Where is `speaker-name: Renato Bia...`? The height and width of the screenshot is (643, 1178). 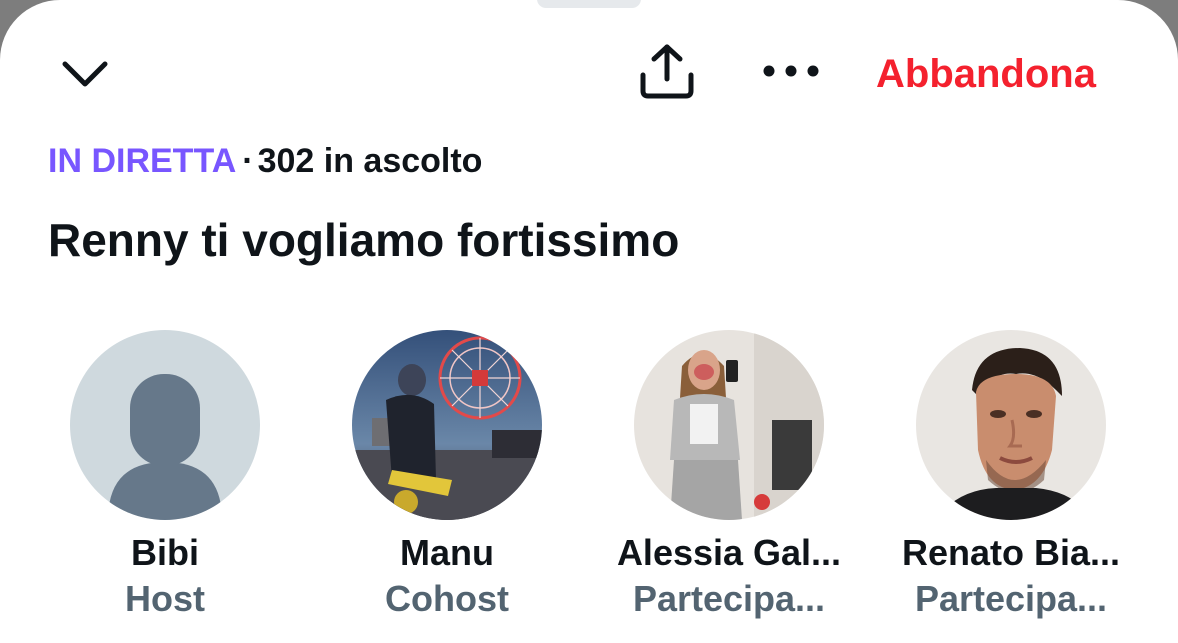 speaker-name: Renato Bia... is located at coordinates (1011, 552).